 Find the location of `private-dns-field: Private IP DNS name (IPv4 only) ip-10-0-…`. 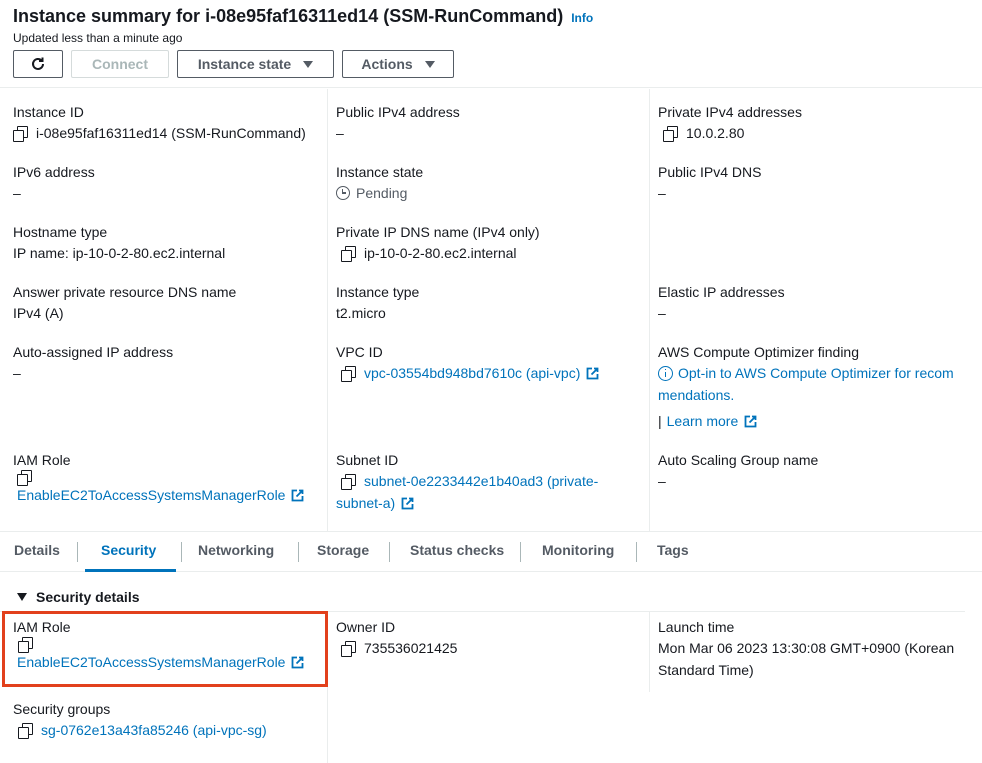

private-dns-field: Private IP DNS name (IPv4 only) ip-10-0-… is located at coordinates (438, 243).